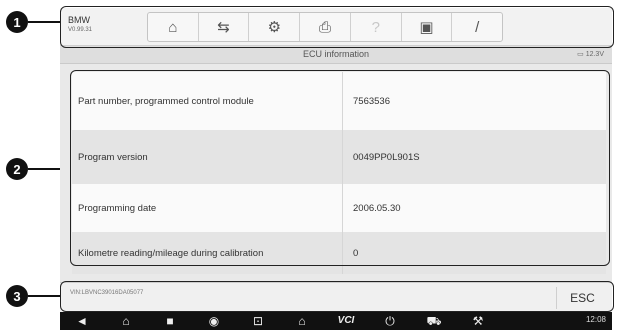 Image resolution: width=618 pixels, height=330 pixels. I want to click on page-title: ECU information, so click(336, 54).